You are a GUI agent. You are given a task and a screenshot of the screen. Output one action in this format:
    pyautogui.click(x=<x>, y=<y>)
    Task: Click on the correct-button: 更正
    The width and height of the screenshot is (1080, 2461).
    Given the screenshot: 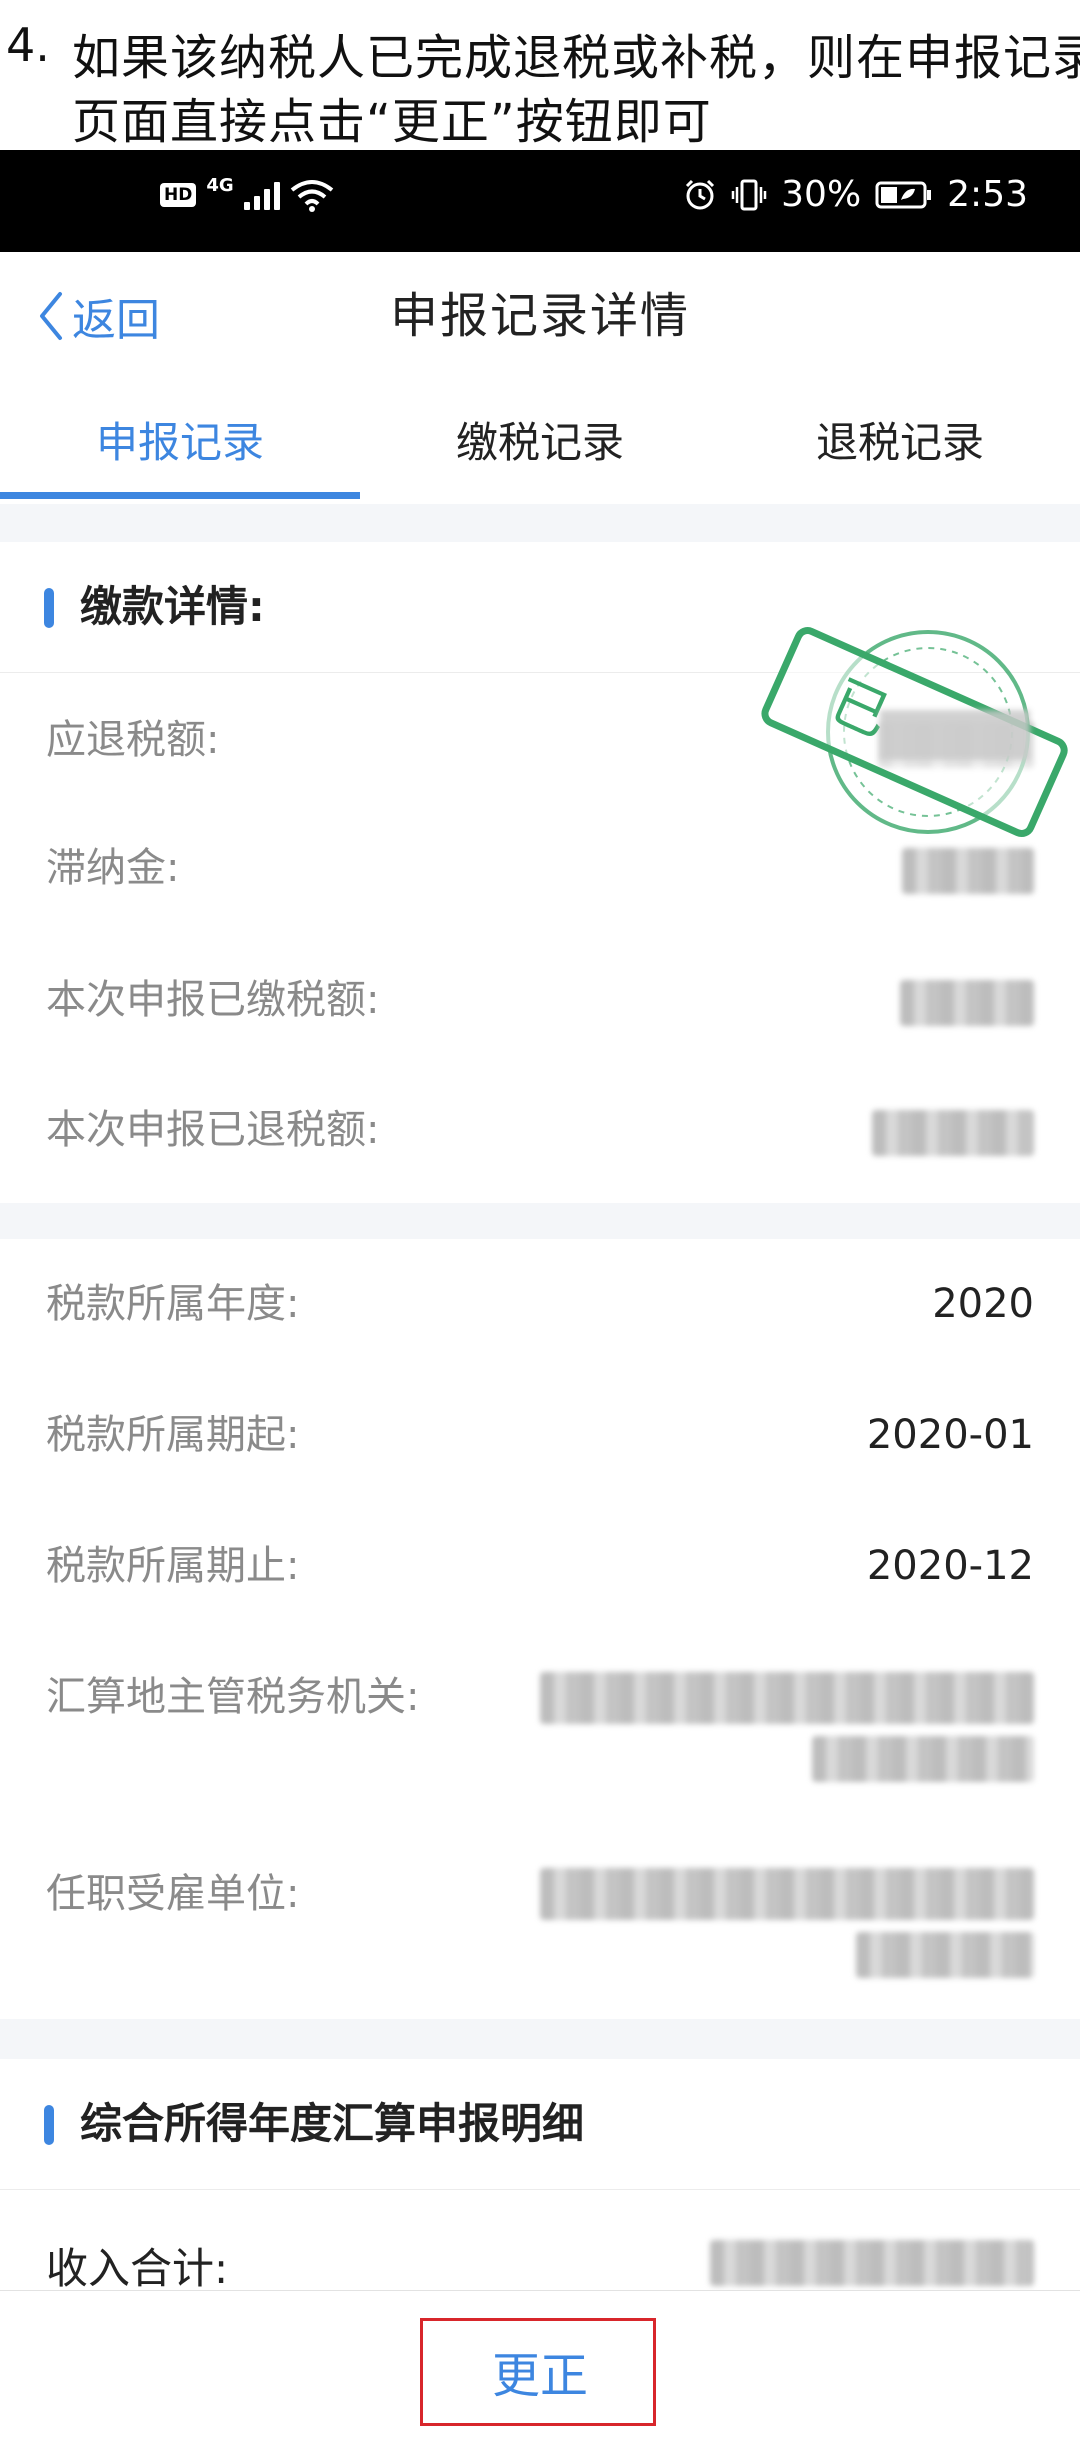 What is the action you would take?
    pyautogui.click(x=540, y=2376)
    